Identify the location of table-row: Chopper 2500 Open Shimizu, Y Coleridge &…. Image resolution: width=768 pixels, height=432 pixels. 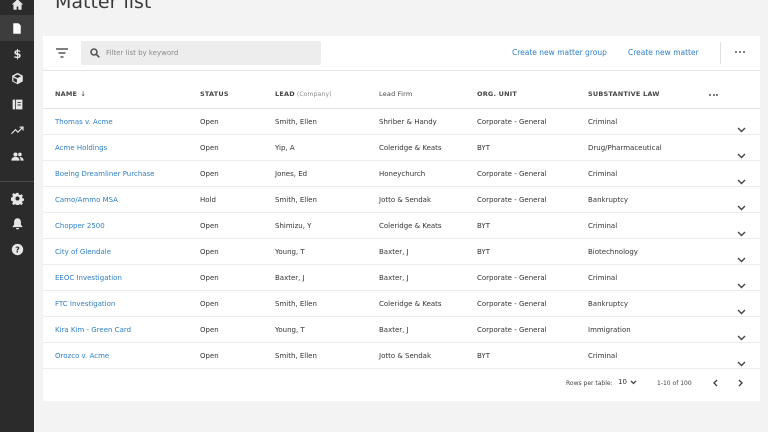
(401, 226).